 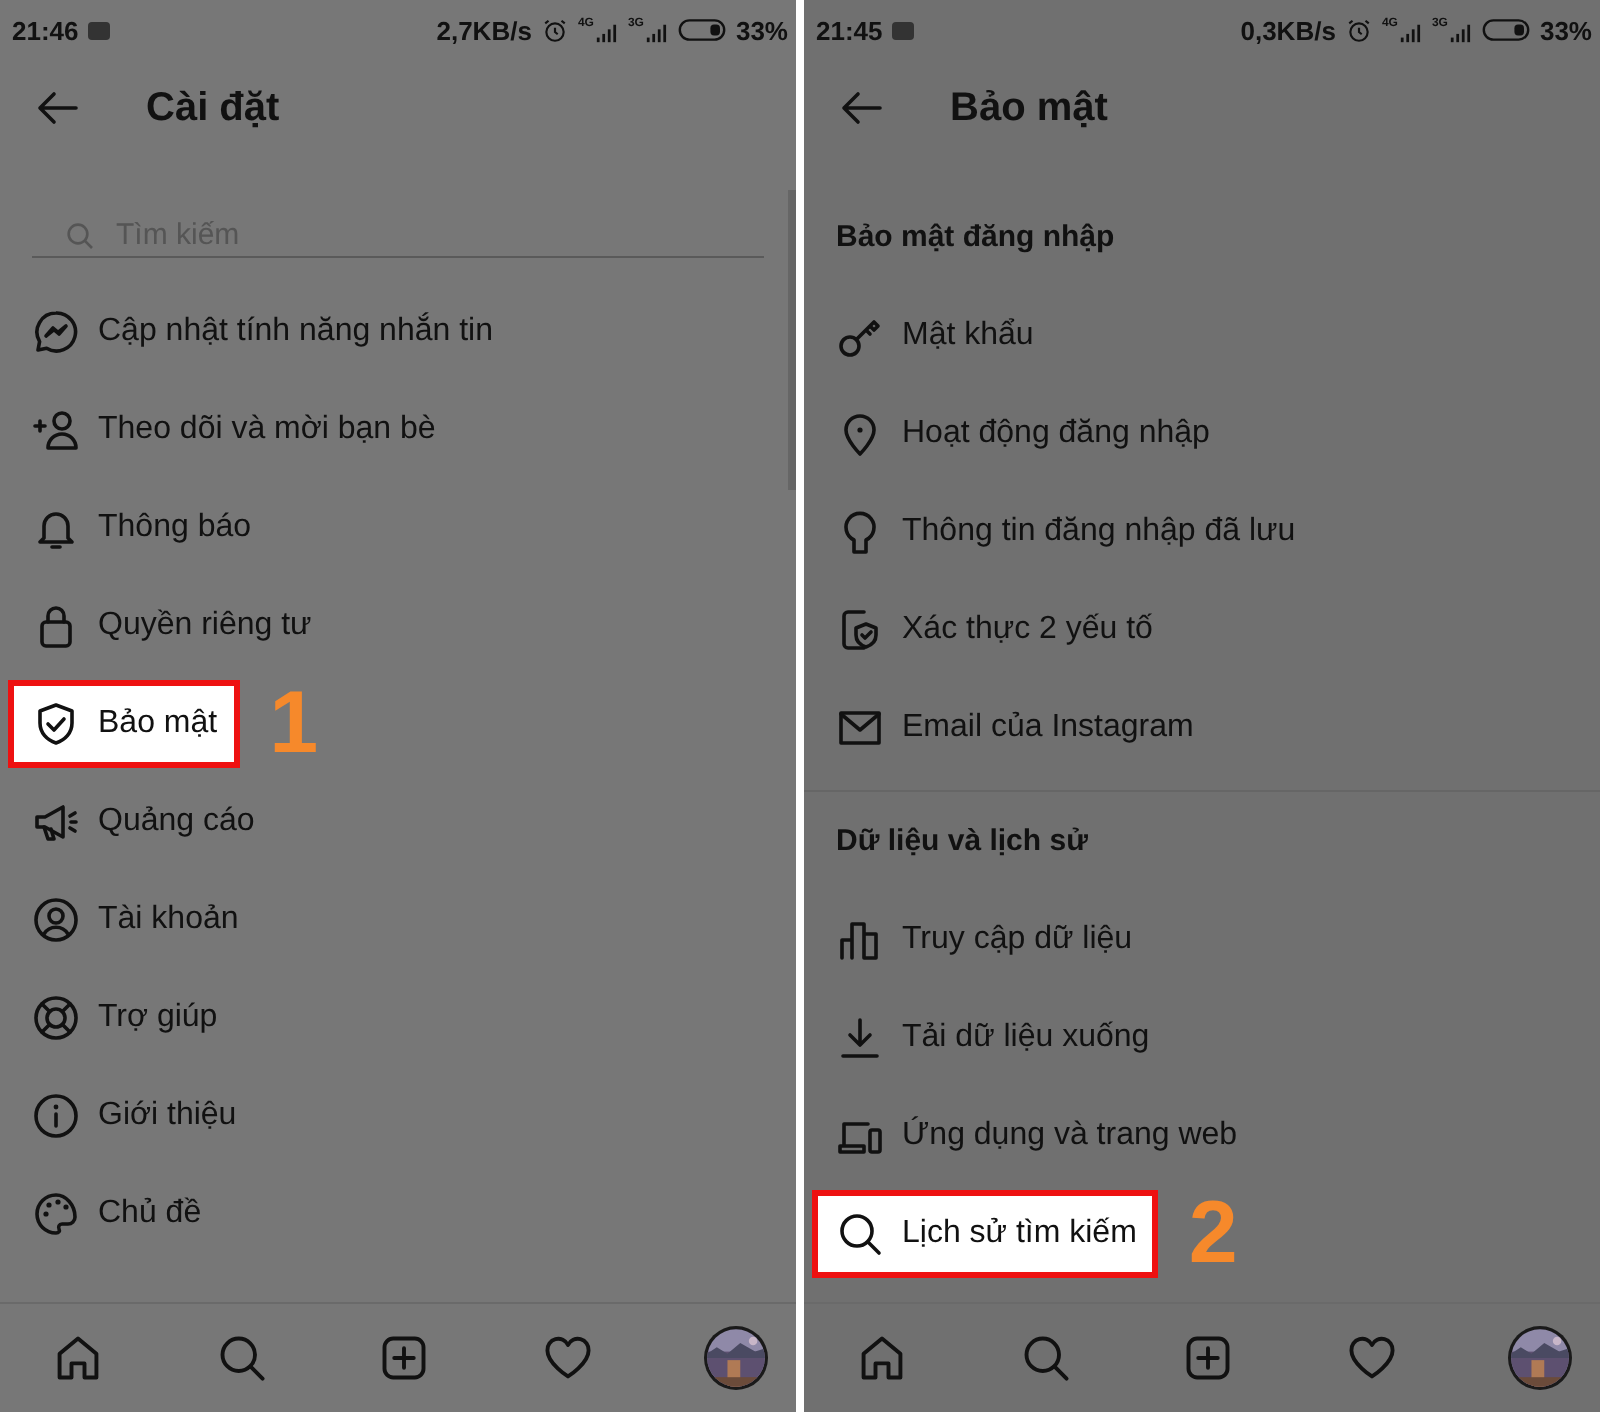 What do you see at coordinates (56, 919) in the screenshot?
I see `account-icon` at bounding box center [56, 919].